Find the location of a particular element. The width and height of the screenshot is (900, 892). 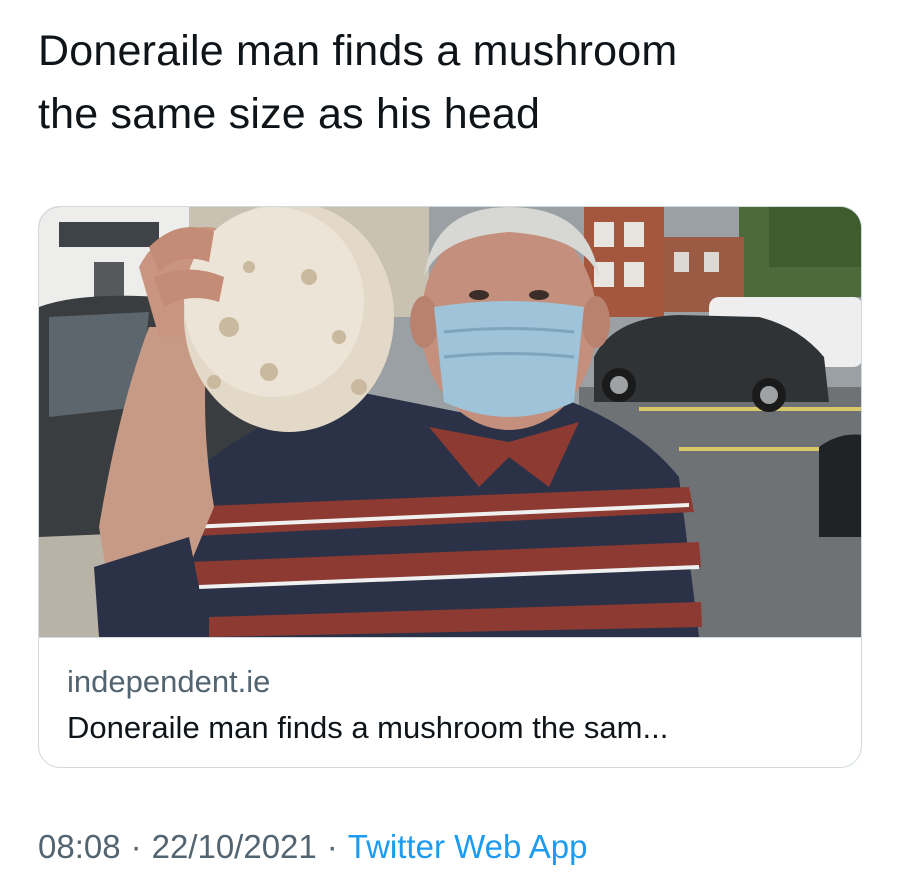

tweet-source-link: Twitter Web App is located at coordinates (468, 846).